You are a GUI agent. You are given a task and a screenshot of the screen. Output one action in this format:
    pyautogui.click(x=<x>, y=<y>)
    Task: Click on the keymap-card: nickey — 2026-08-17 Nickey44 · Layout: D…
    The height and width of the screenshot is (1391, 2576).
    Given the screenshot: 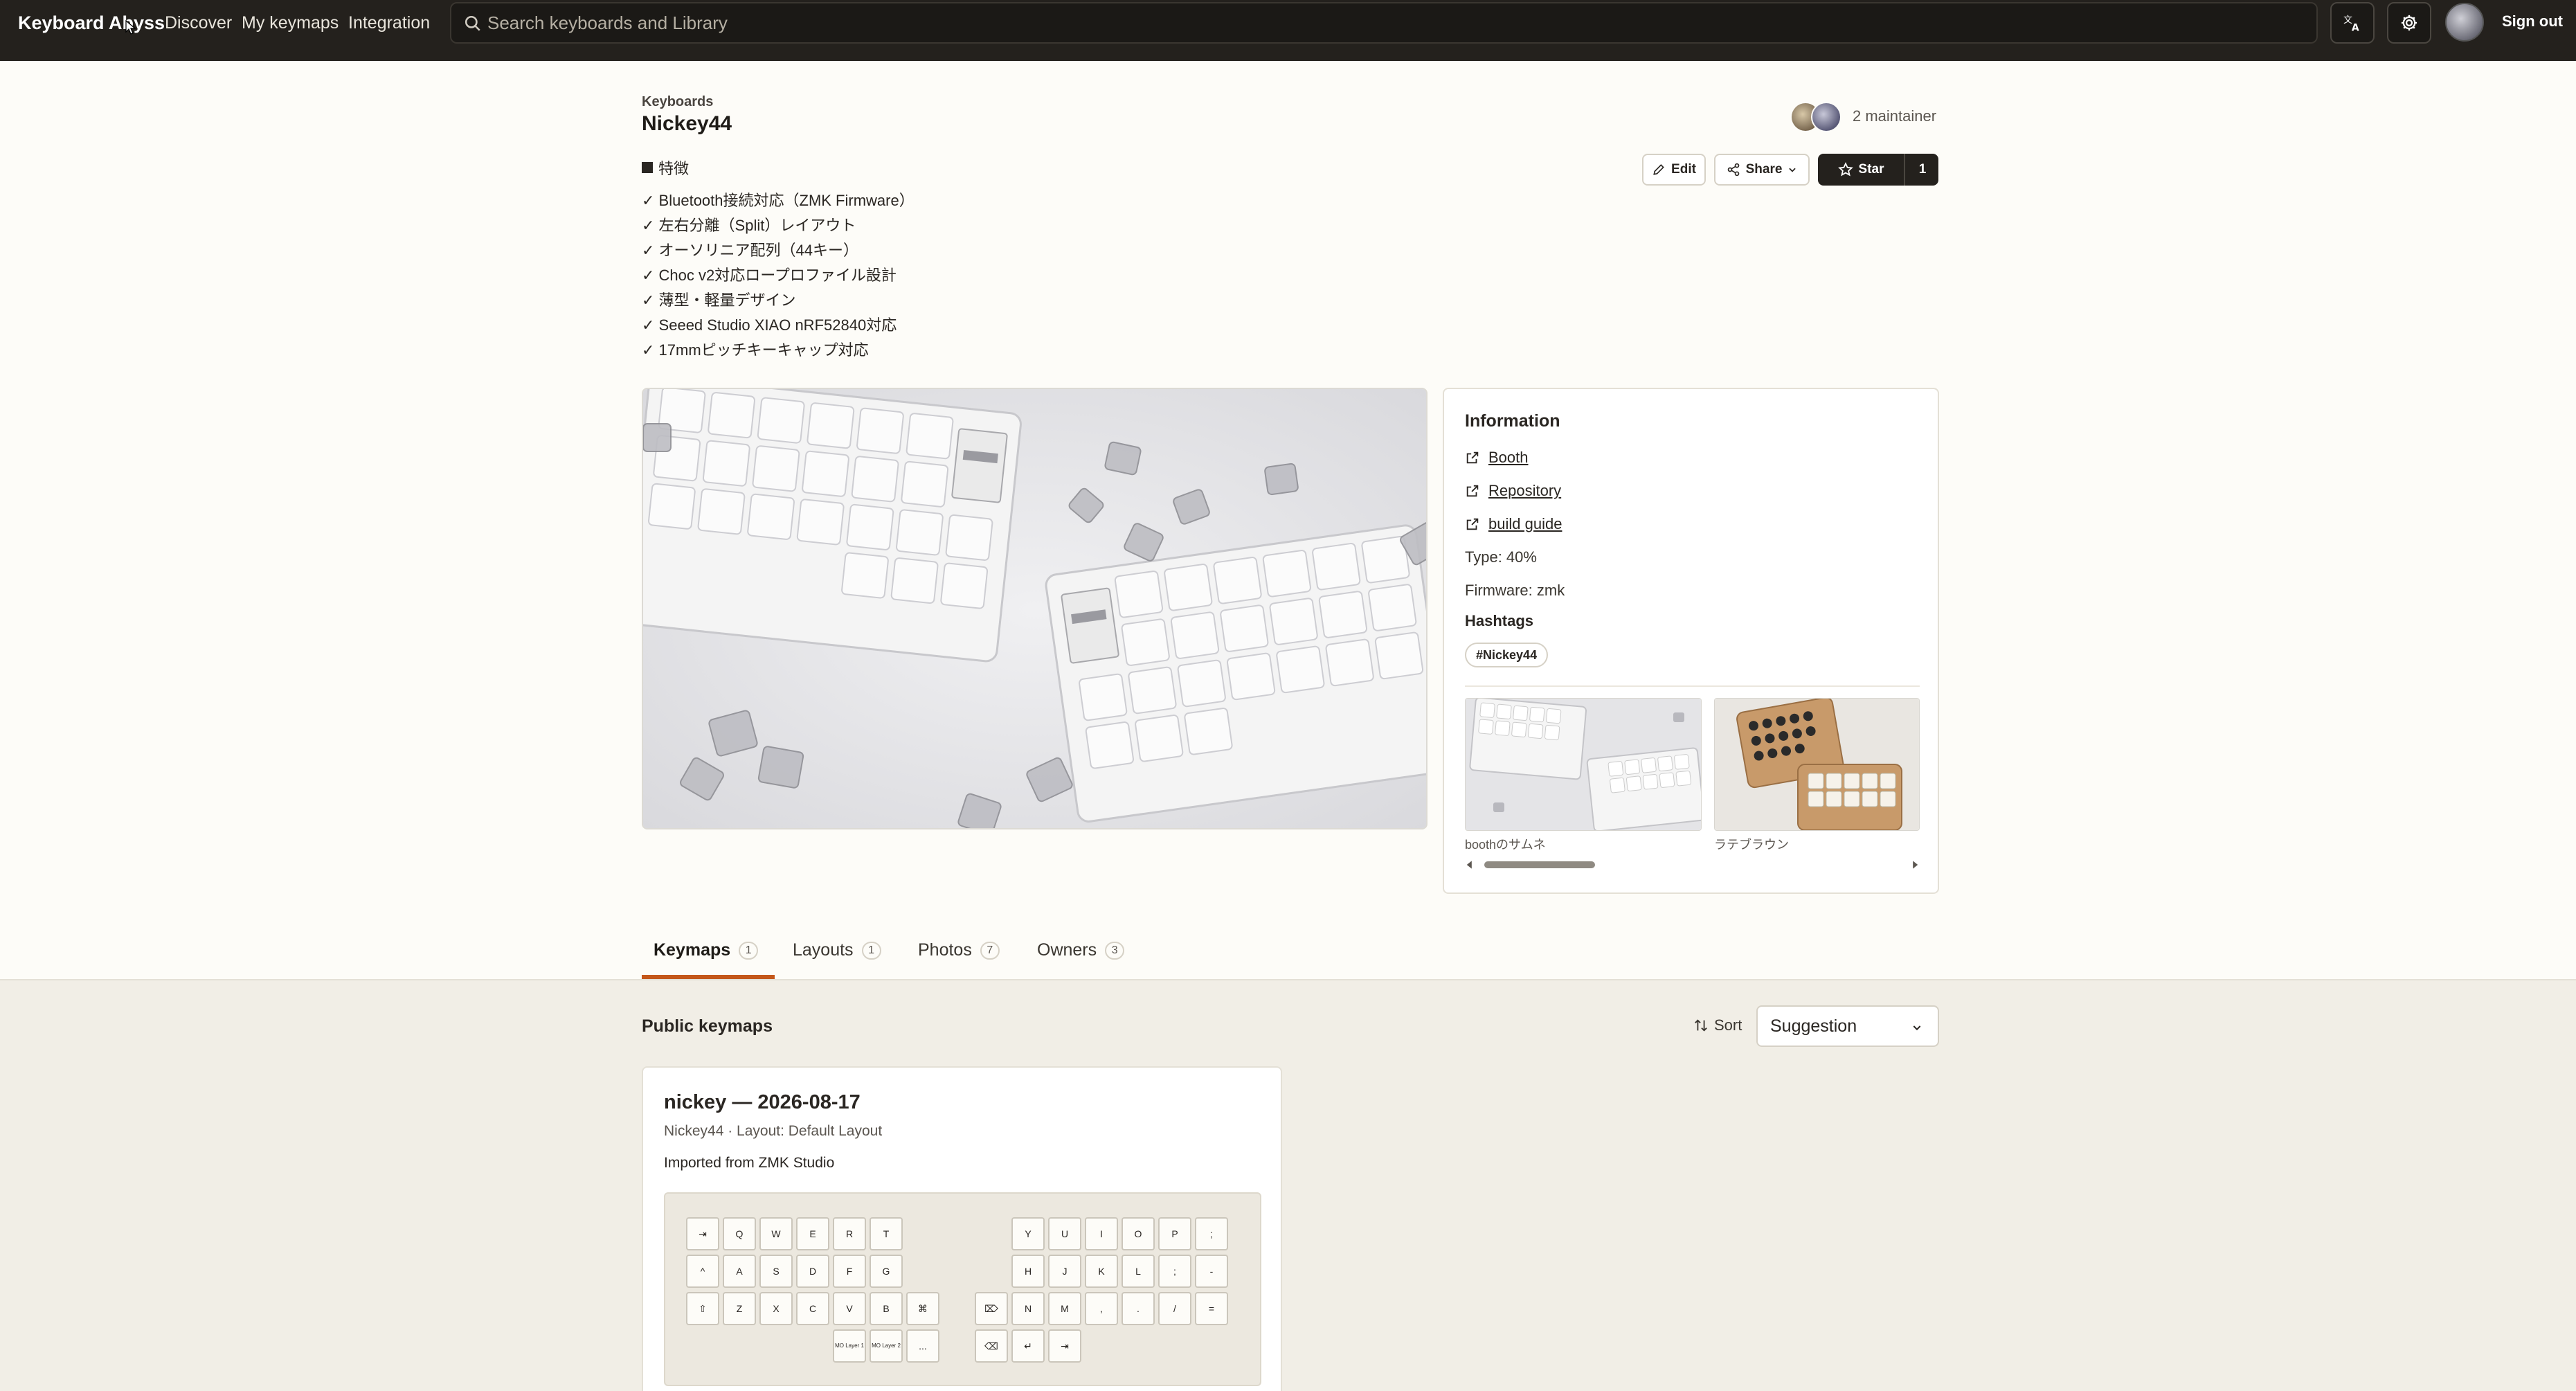 What is the action you would take?
    pyautogui.click(x=962, y=1228)
    